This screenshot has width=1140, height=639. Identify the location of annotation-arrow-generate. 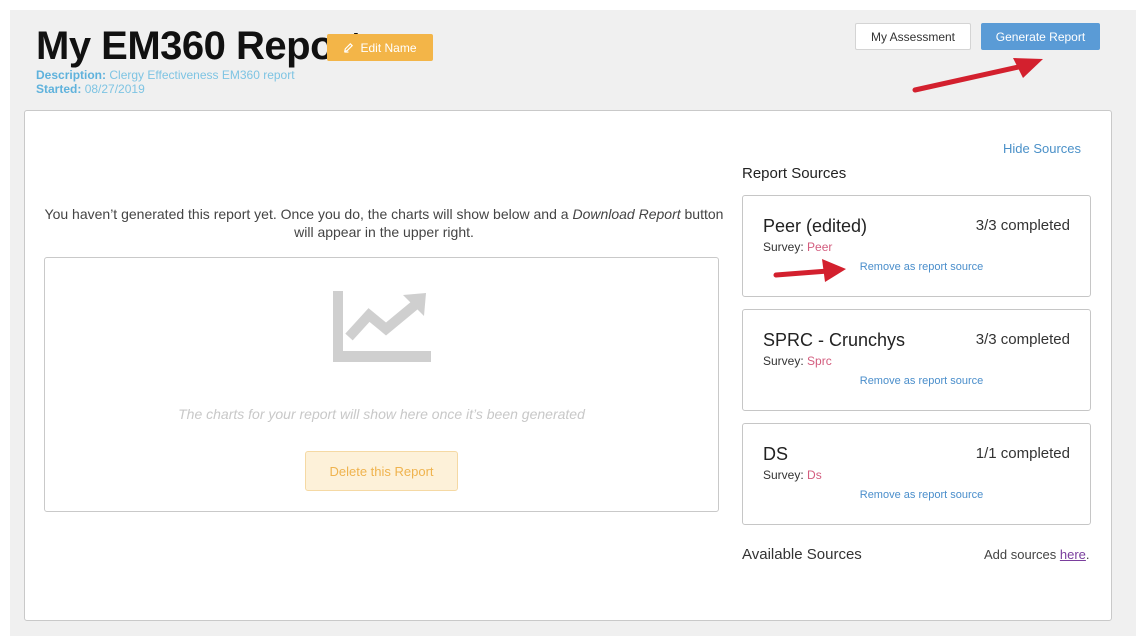
(977, 75).